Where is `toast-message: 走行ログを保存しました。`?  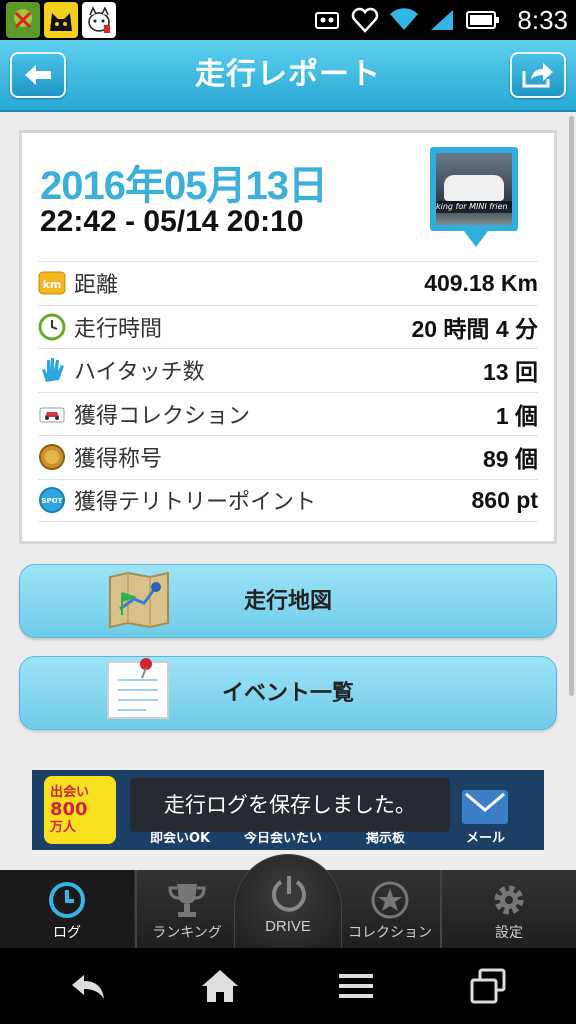
toast-message: 走行ログを保存しました。 is located at coordinates (290, 805).